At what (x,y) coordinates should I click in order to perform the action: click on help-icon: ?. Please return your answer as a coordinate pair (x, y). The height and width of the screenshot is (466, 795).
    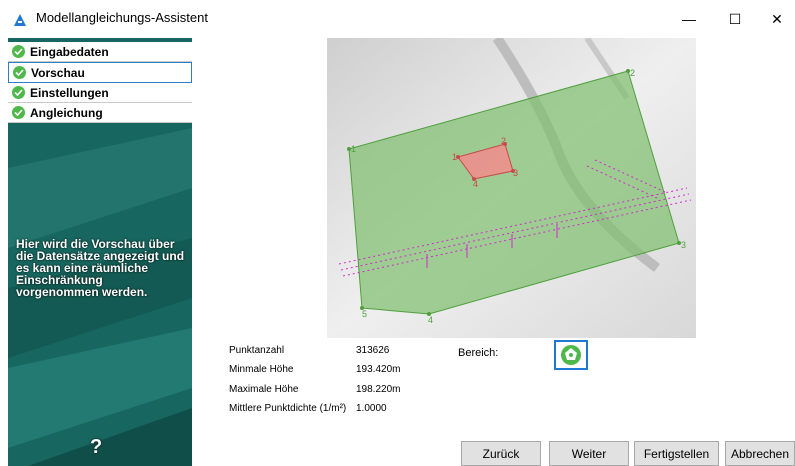
    Looking at the image, I should click on (96, 447).